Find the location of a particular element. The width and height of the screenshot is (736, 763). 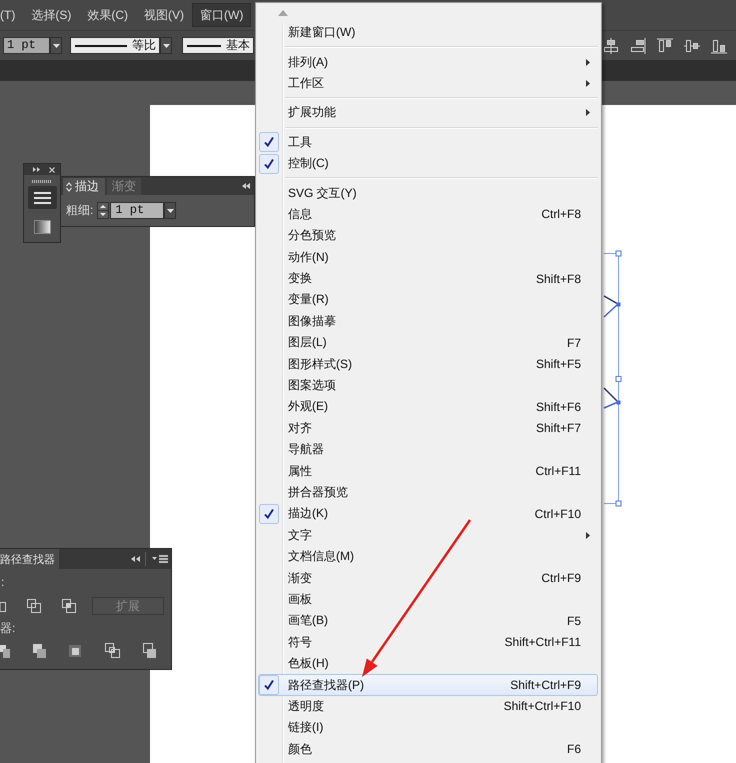

shortcut-label: Shift+Ctrl+F10 is located at coordinates (542, 706).